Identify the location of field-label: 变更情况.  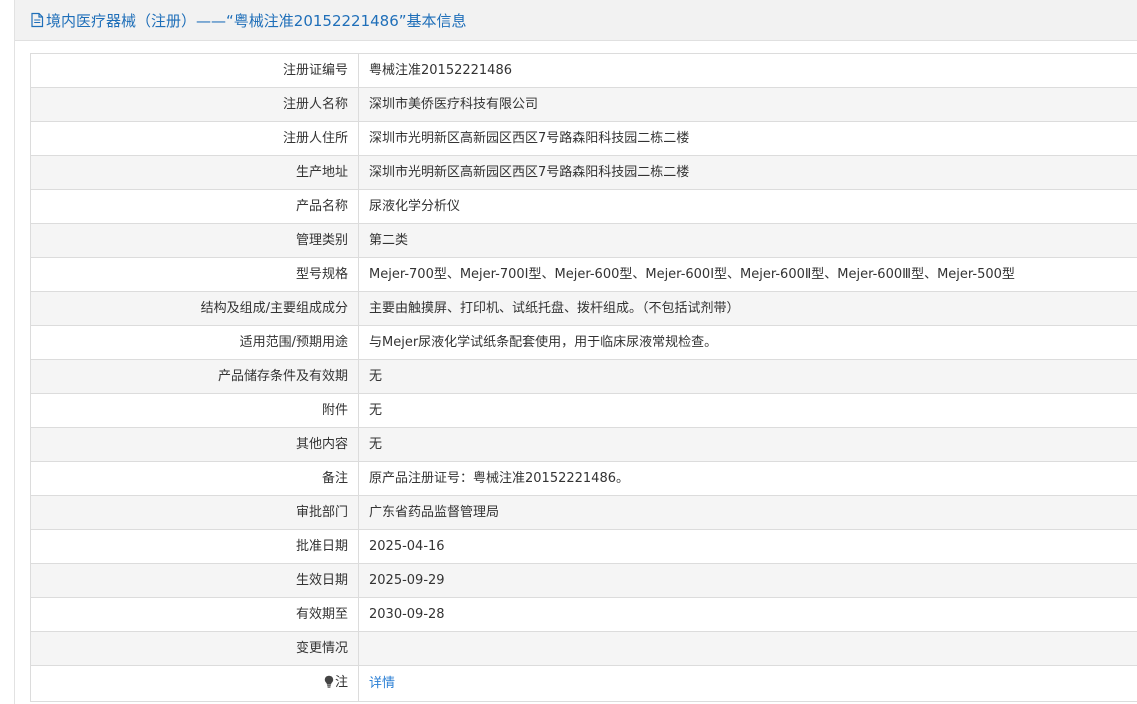
(194, 648).